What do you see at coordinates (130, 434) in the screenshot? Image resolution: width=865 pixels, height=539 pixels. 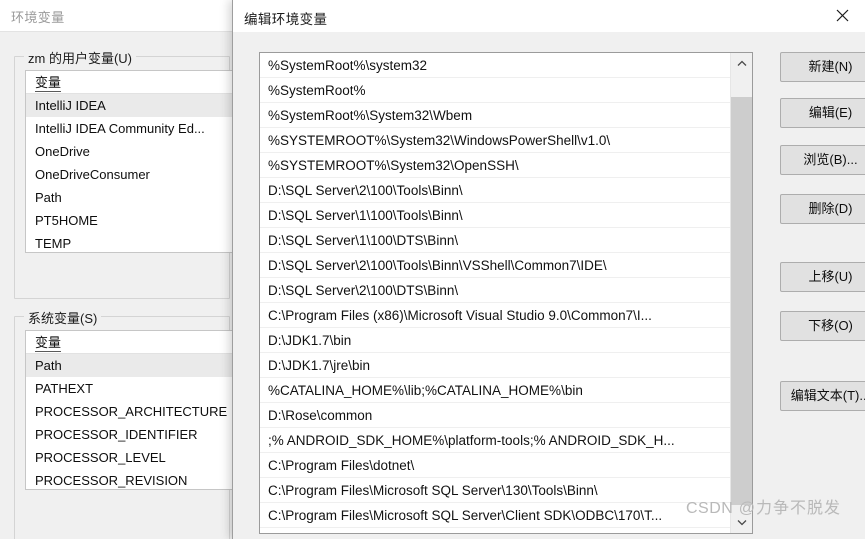 I see `variable-row: PROCESSOR_IDENTIFIER` at bounding box center [130, 434].